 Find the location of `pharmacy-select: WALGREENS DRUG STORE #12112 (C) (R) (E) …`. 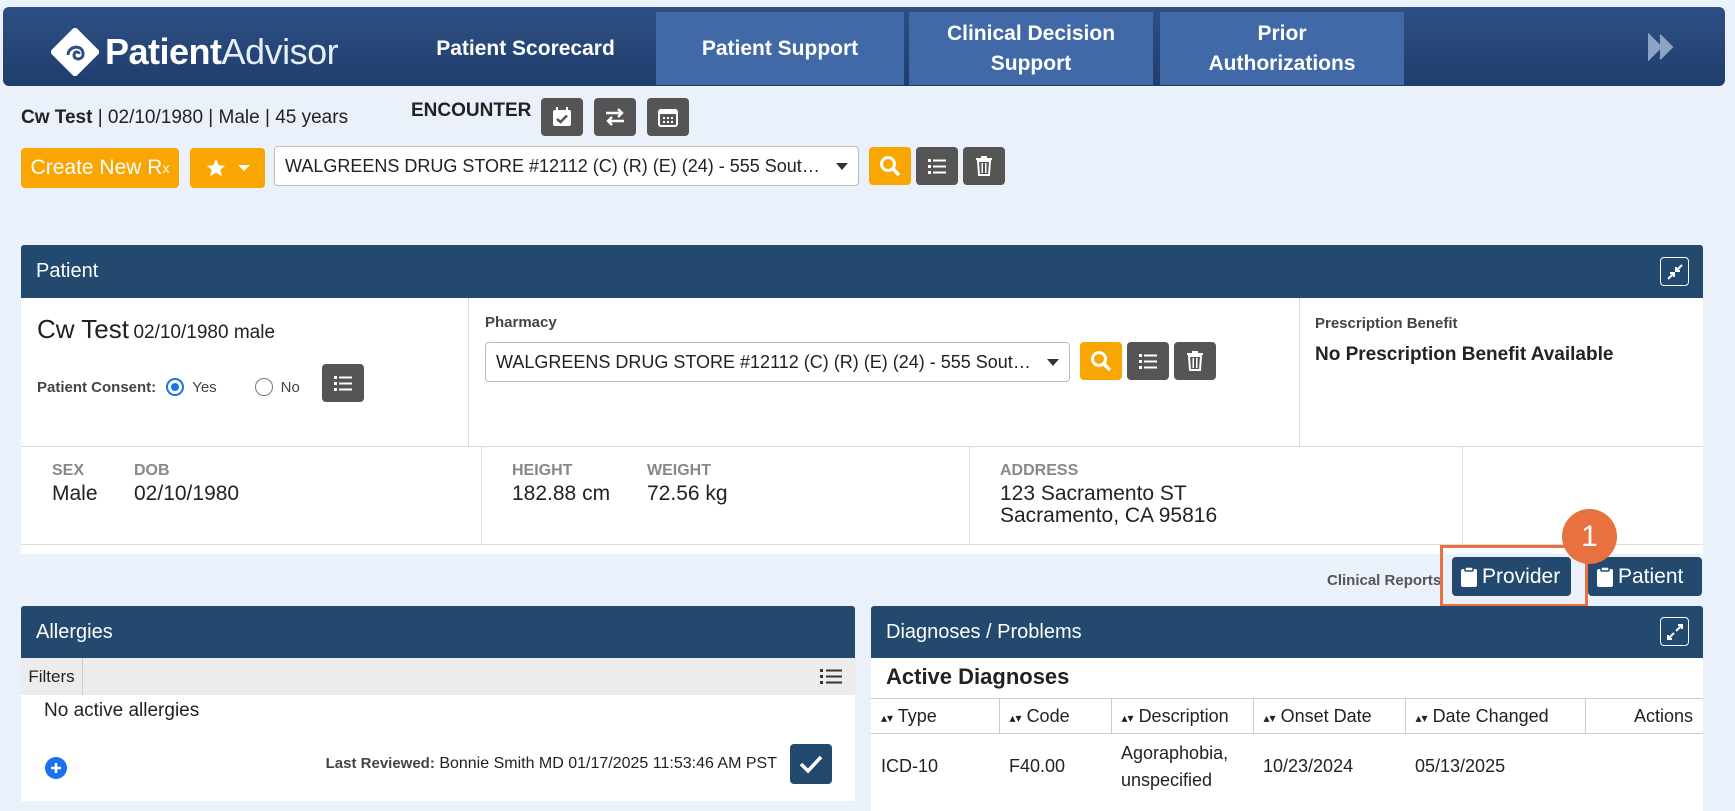

pharmacy-select: WALGREENS DRUG STORE #12112 (C) (R) (E) … is located at coordinates (566, 166).